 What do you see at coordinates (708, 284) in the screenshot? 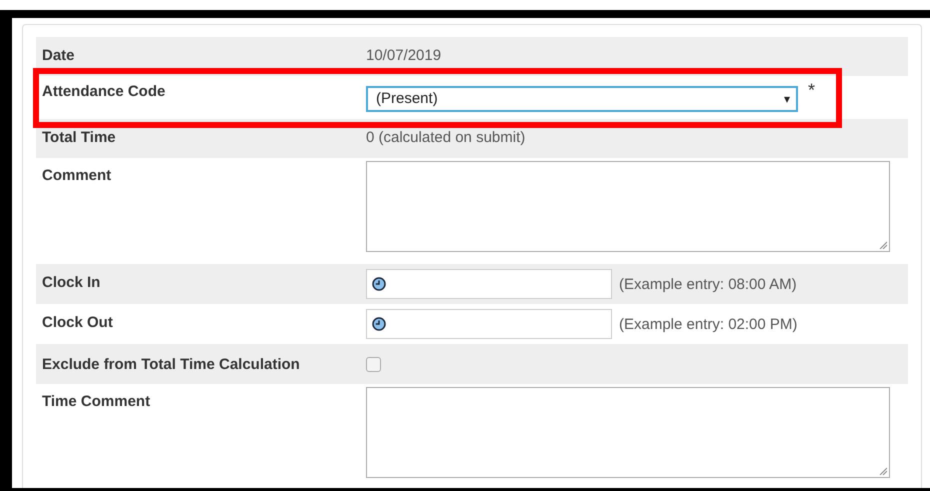
I see `example-hint: (Example entry: 08:00 AM)` at bounding box center [708, 284].